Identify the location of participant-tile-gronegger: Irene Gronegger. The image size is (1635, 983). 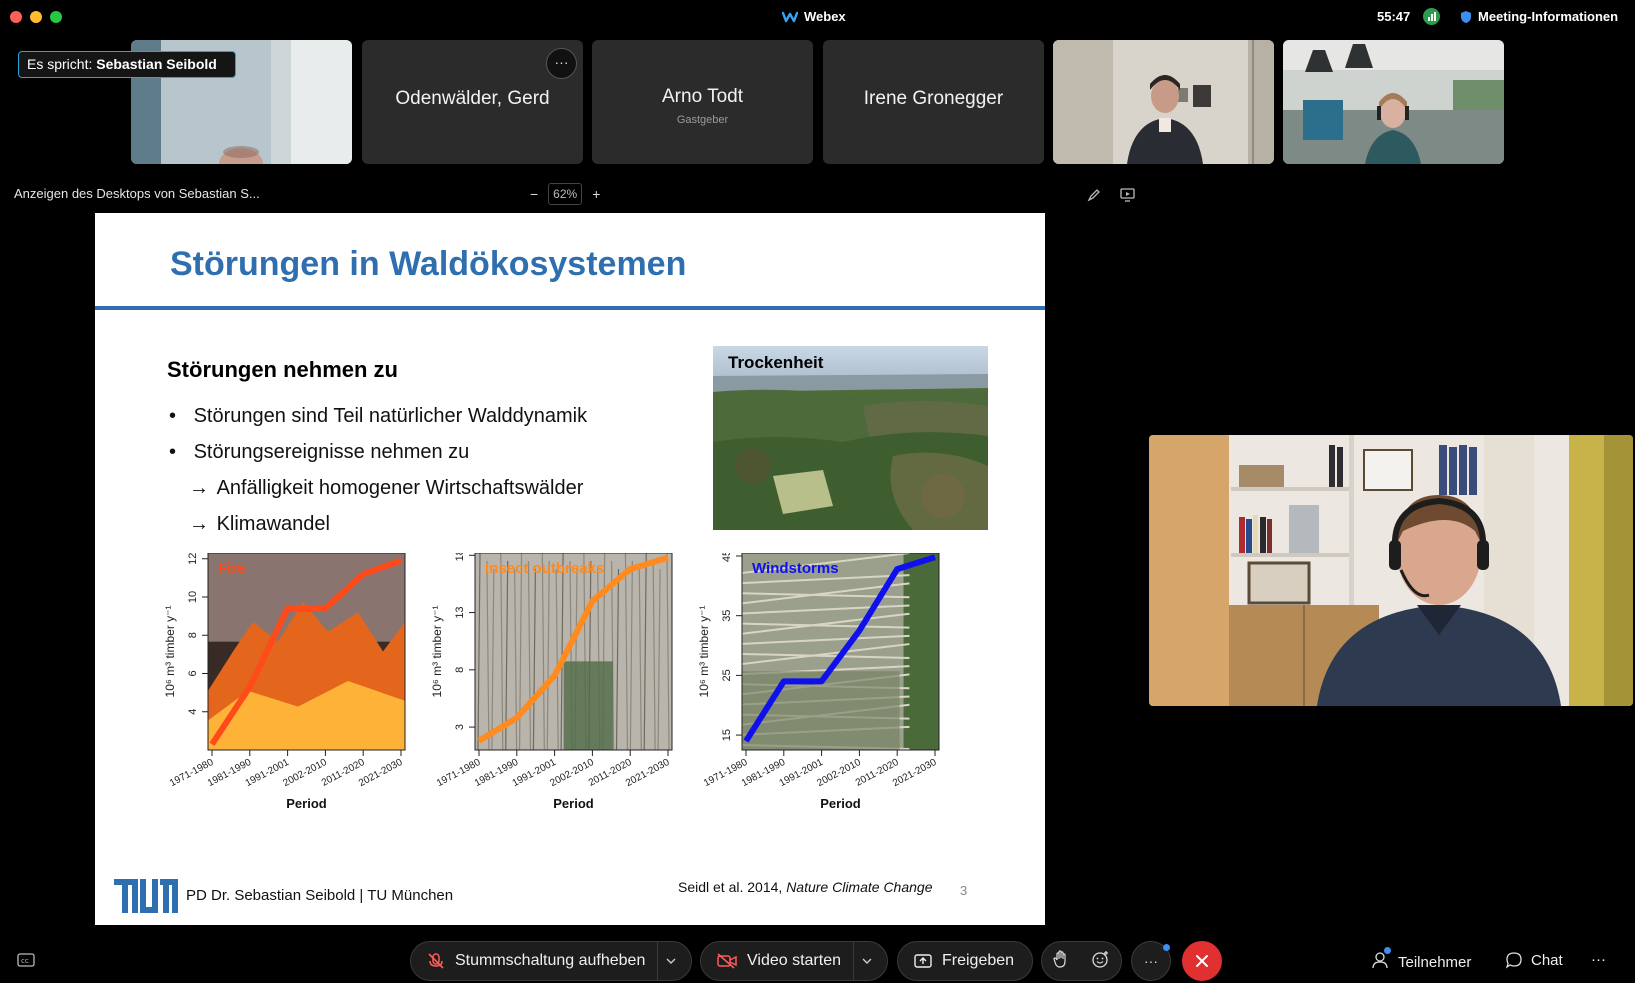
(933, 102).